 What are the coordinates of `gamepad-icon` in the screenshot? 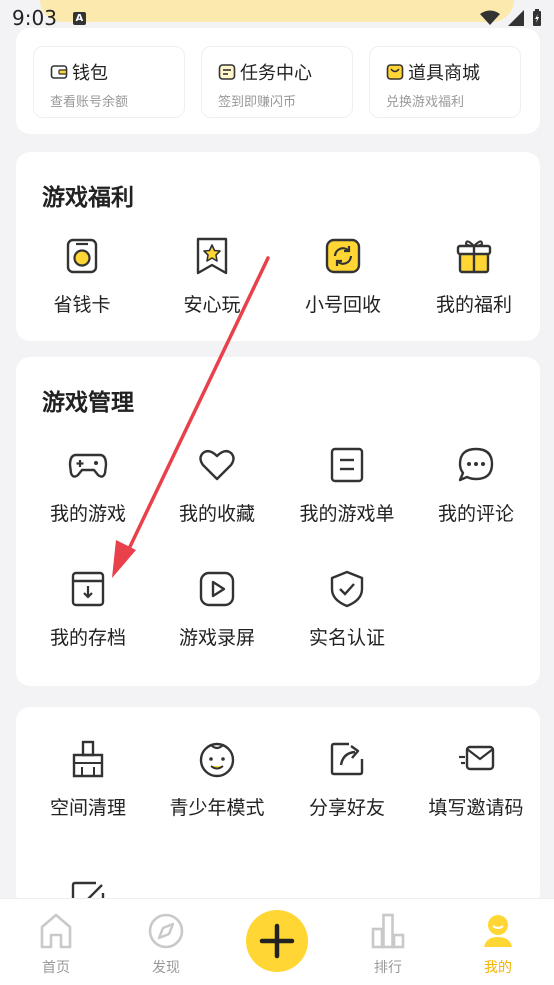 It's located at (88, 465).